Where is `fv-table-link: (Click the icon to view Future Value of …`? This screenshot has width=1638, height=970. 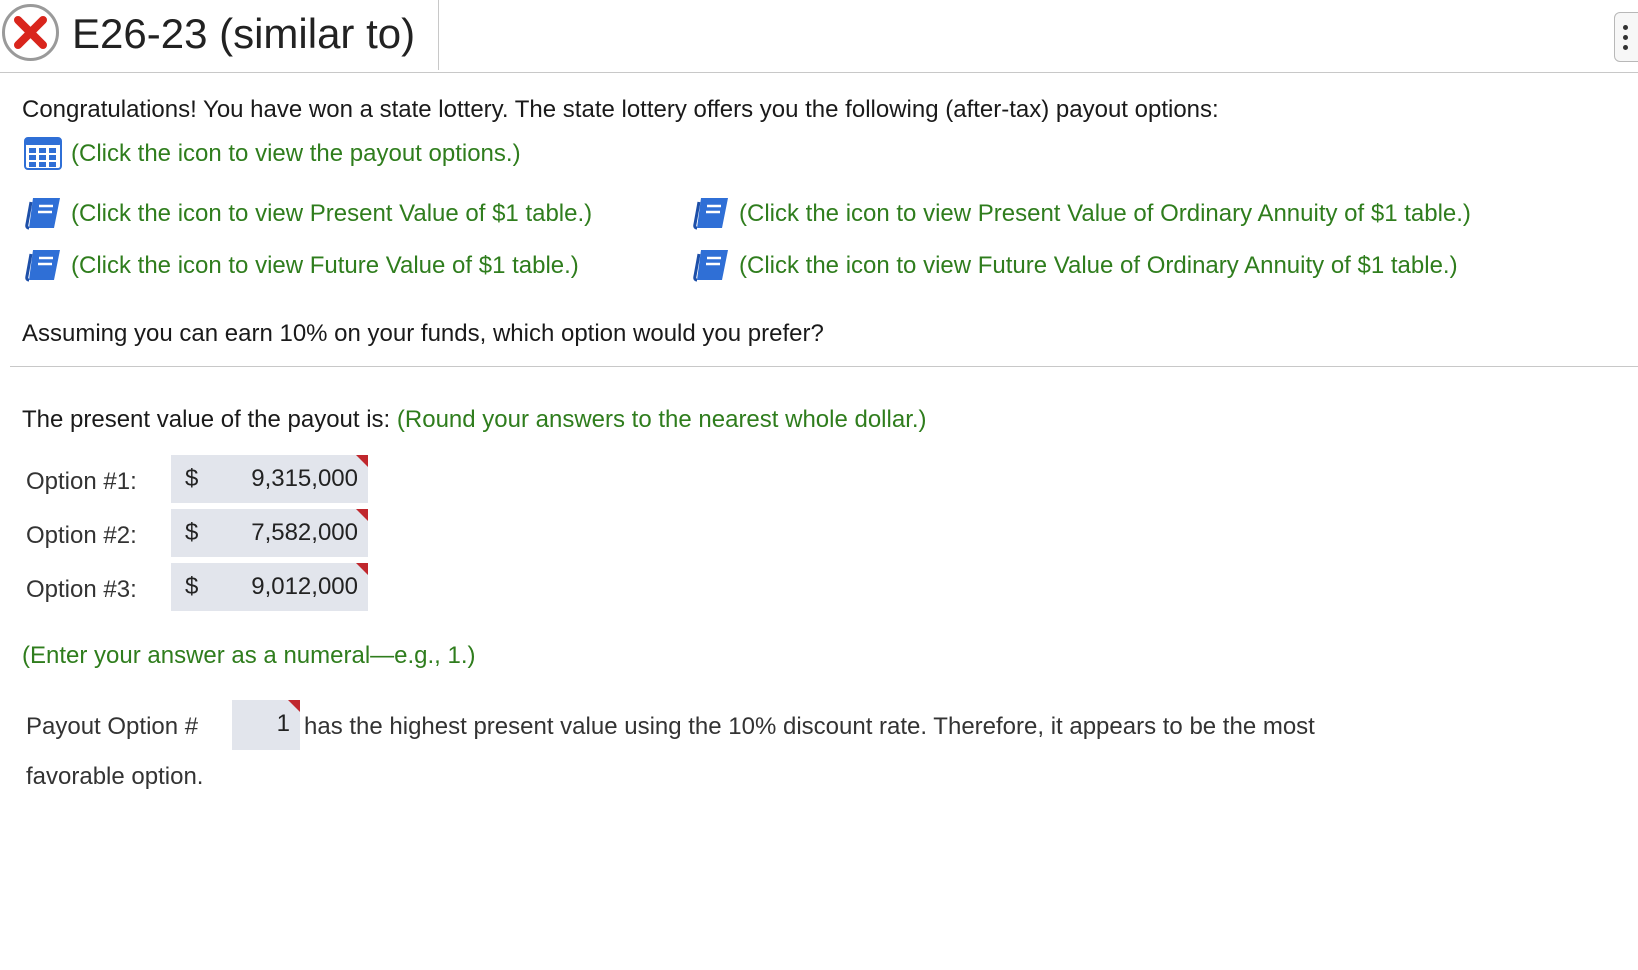 fv-table-link: (Click the icon to view Future Value of … is located at coordinates (301, 266).